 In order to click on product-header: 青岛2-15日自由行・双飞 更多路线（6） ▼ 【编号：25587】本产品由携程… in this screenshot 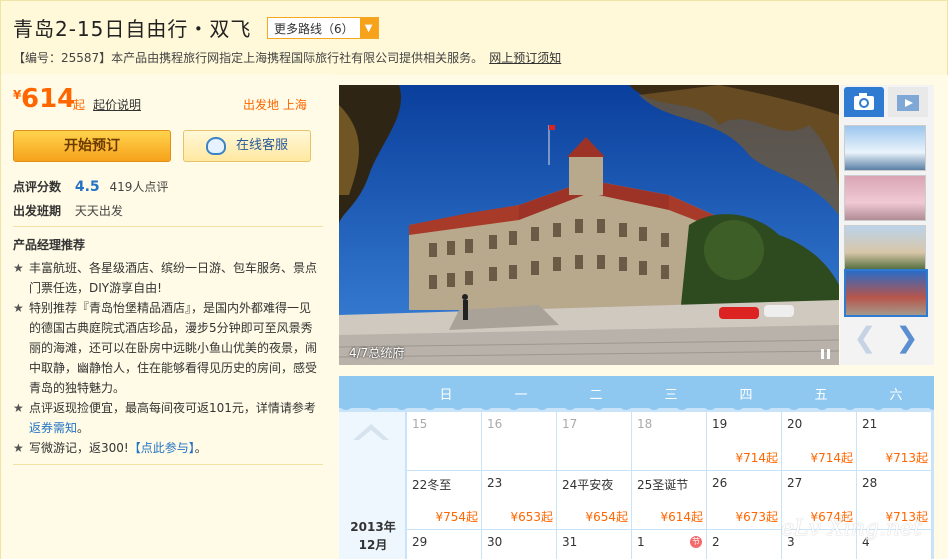, I will do `click(474, 37)`.